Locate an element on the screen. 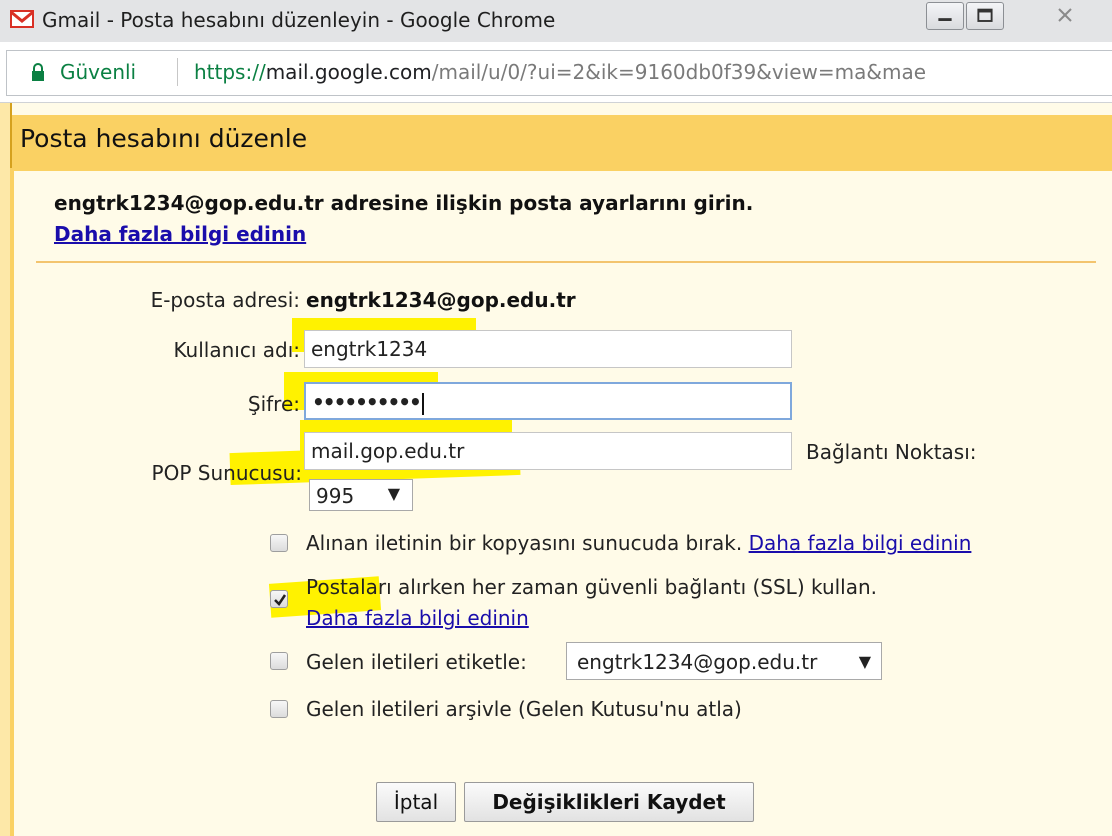  close-icon is located at coordinates (1065, 15).